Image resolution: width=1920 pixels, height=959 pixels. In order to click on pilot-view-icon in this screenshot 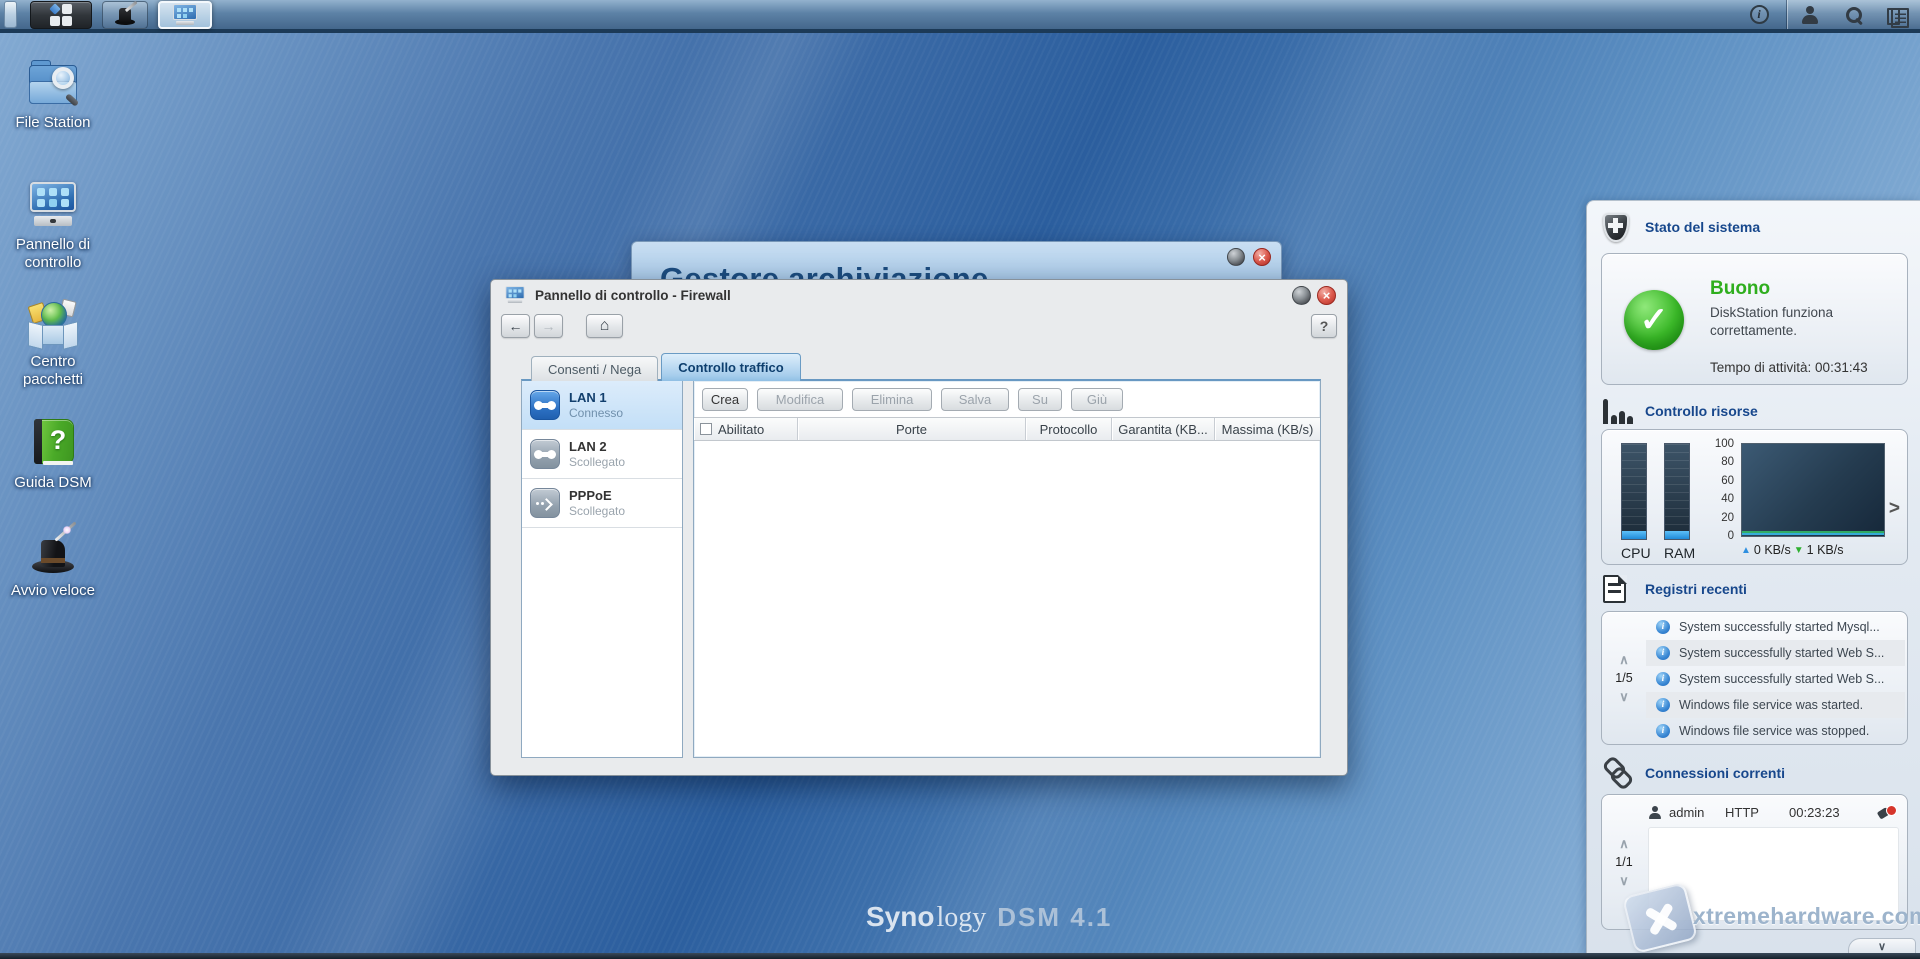, I will do `click(1898, 17)`.